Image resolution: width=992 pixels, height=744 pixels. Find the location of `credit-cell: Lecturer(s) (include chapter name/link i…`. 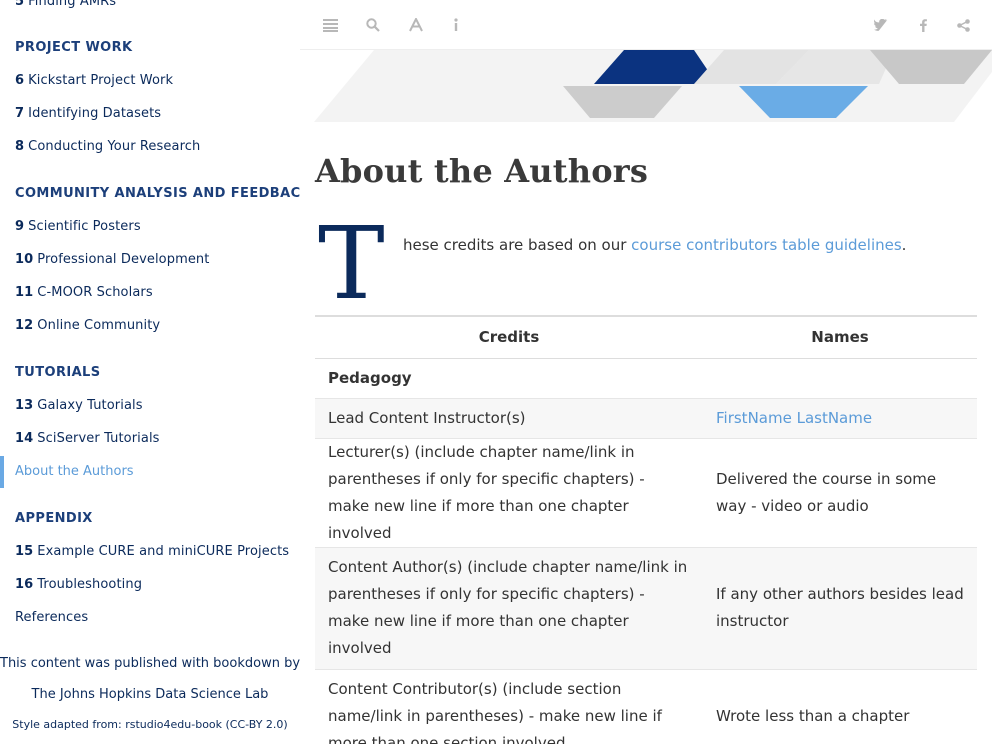

credit-cell: Lecturer(s) (include chapter name/link i… is located at coordinates (509, 493).